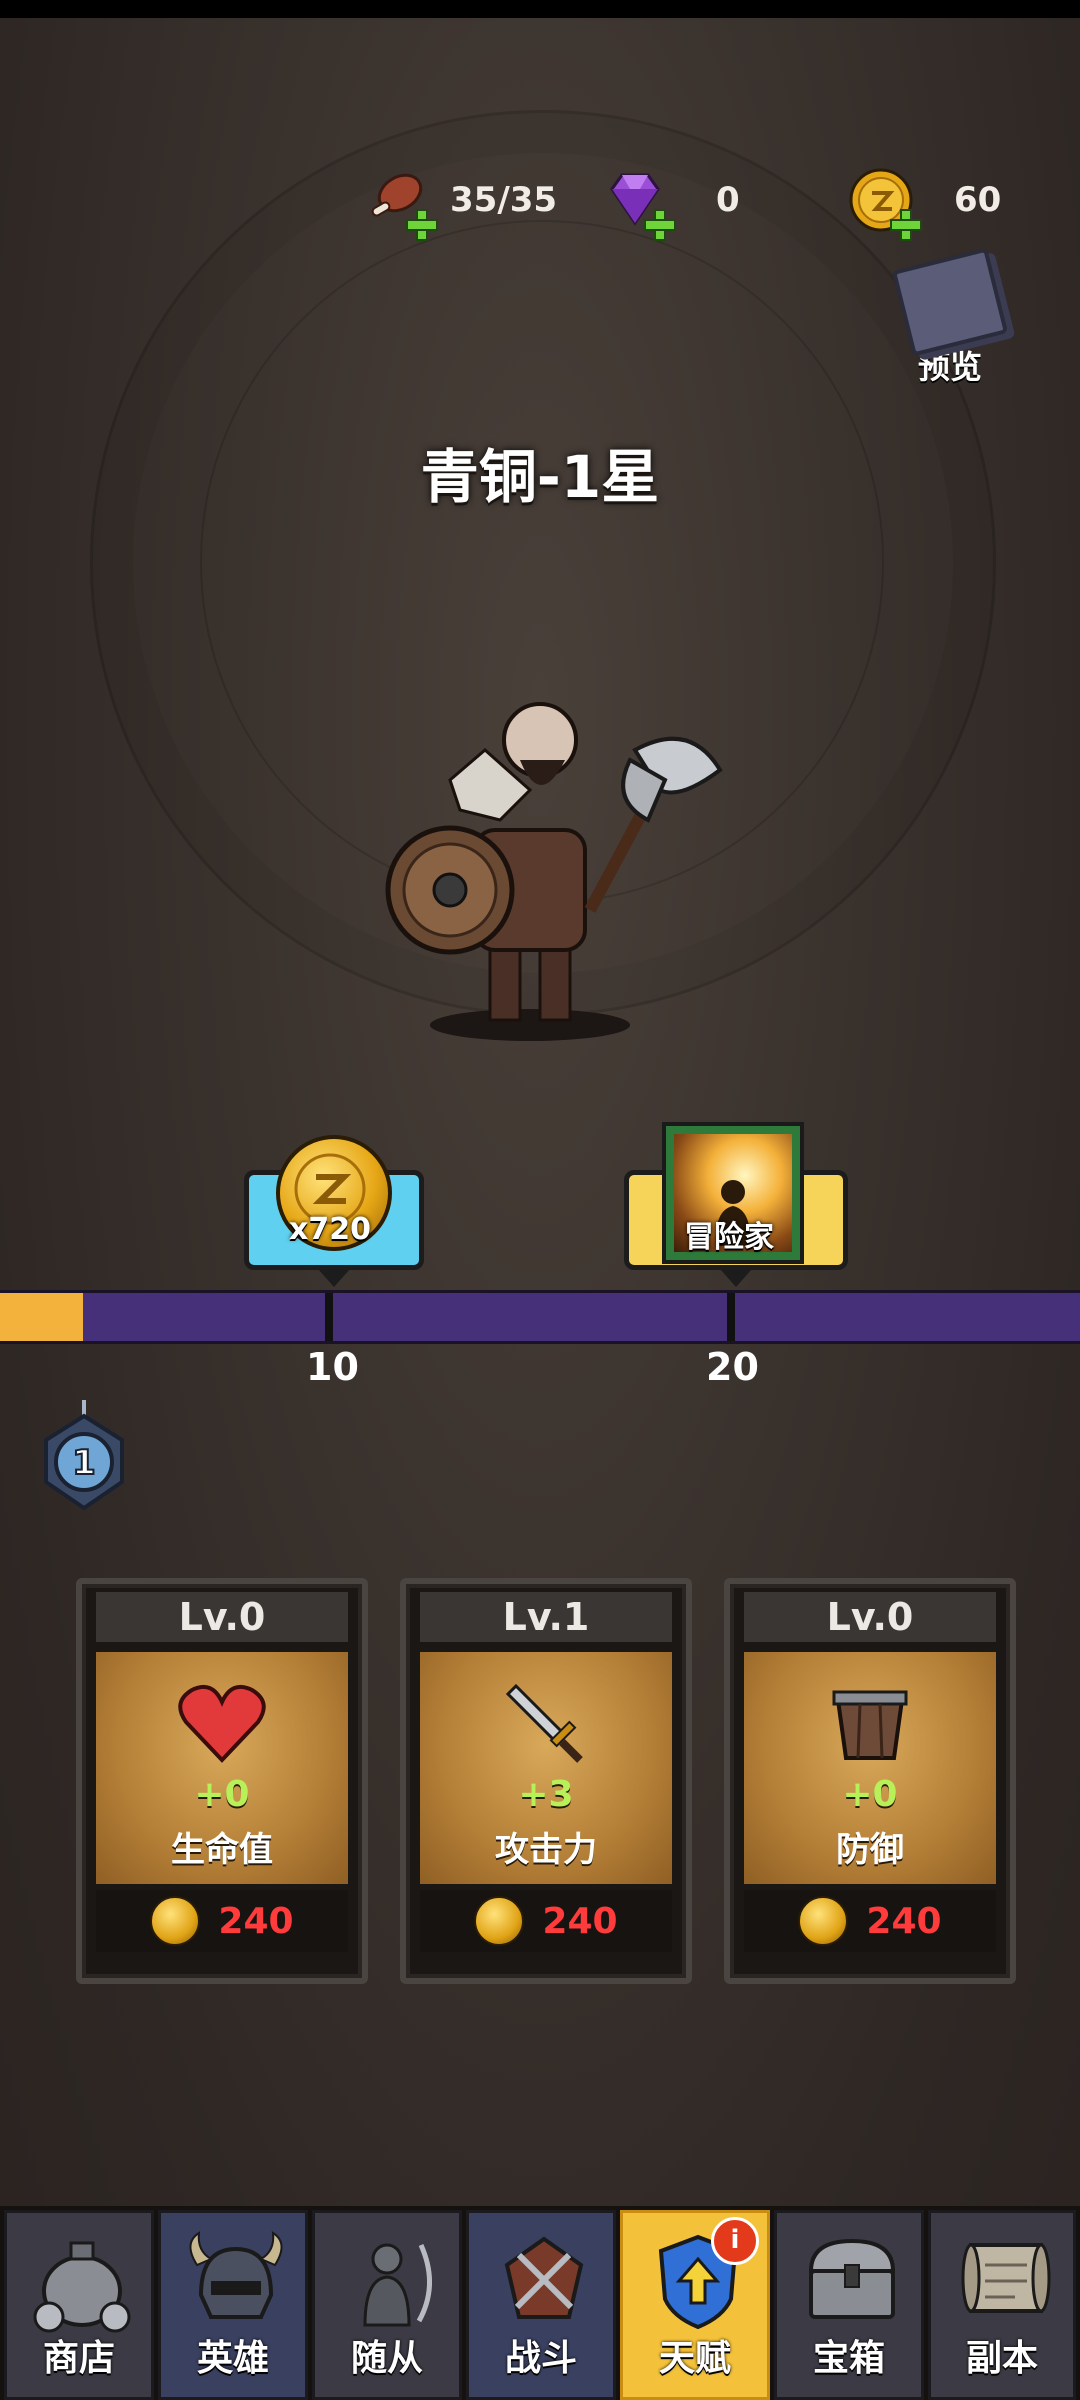 The image size is (1080, 2400). What do you see at coordinates (540, 2358) in the screenshot?
I see `tab-label: 战斗` at bounding box center [540, 2358].